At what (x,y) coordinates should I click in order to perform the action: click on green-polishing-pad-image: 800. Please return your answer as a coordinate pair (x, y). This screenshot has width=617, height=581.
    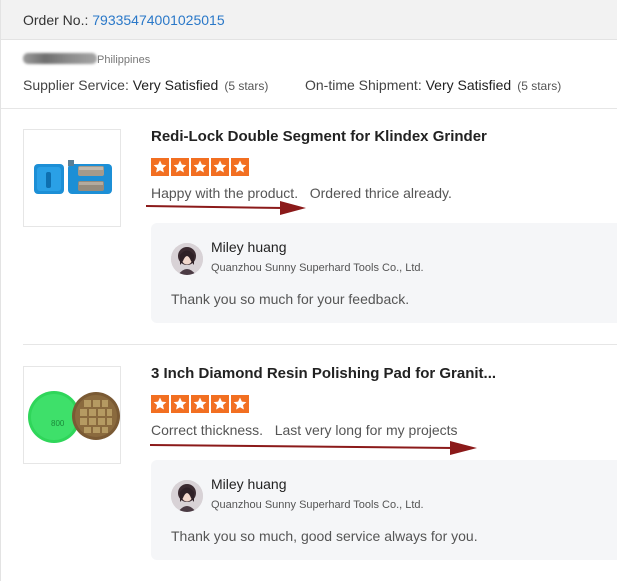
    Looking at the image, I should click on (74, 417).